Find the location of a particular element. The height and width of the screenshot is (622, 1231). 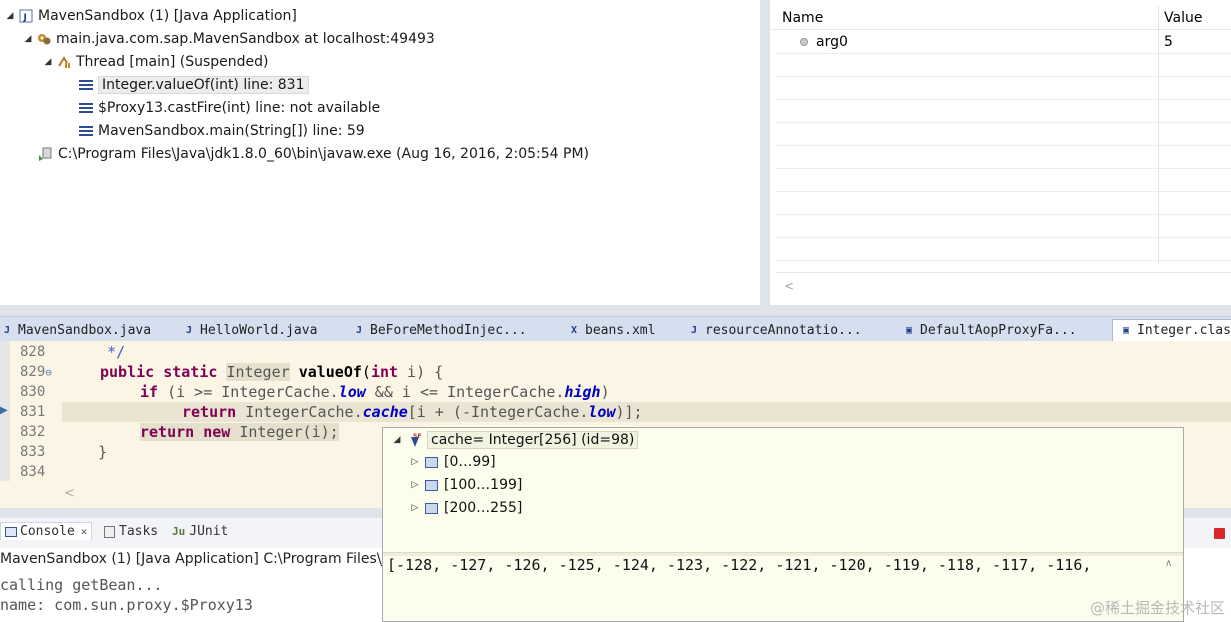

fold-icon: ⊖ is located at coordinates (48, 372).